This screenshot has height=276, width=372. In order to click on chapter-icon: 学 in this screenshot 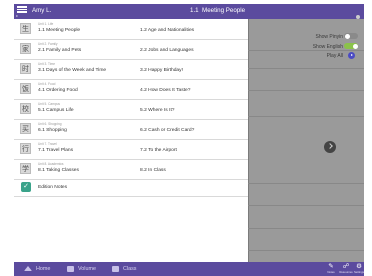, I will do `click(25, 168)`.